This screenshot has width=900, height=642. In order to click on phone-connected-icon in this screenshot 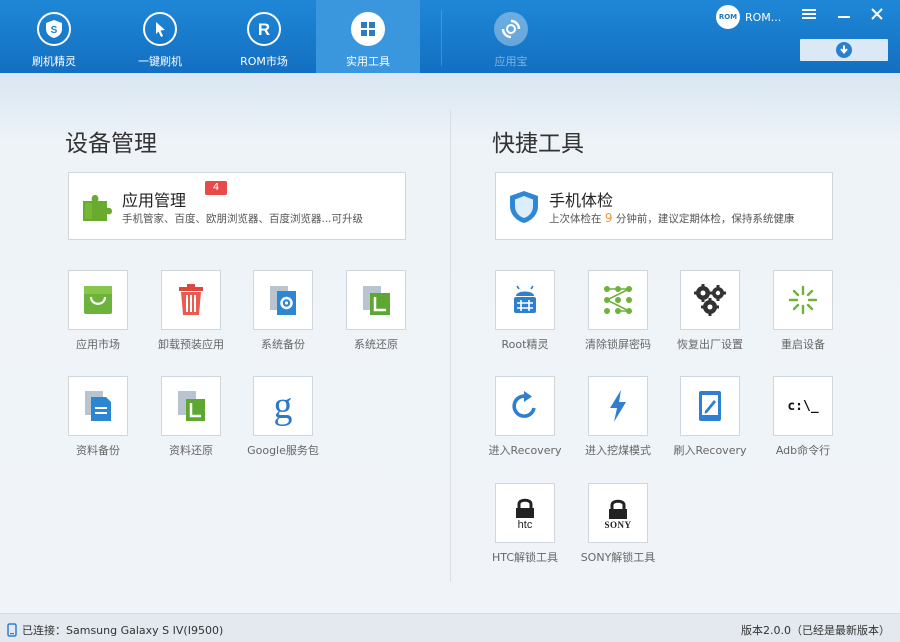, I will do `click(12, 630)`.